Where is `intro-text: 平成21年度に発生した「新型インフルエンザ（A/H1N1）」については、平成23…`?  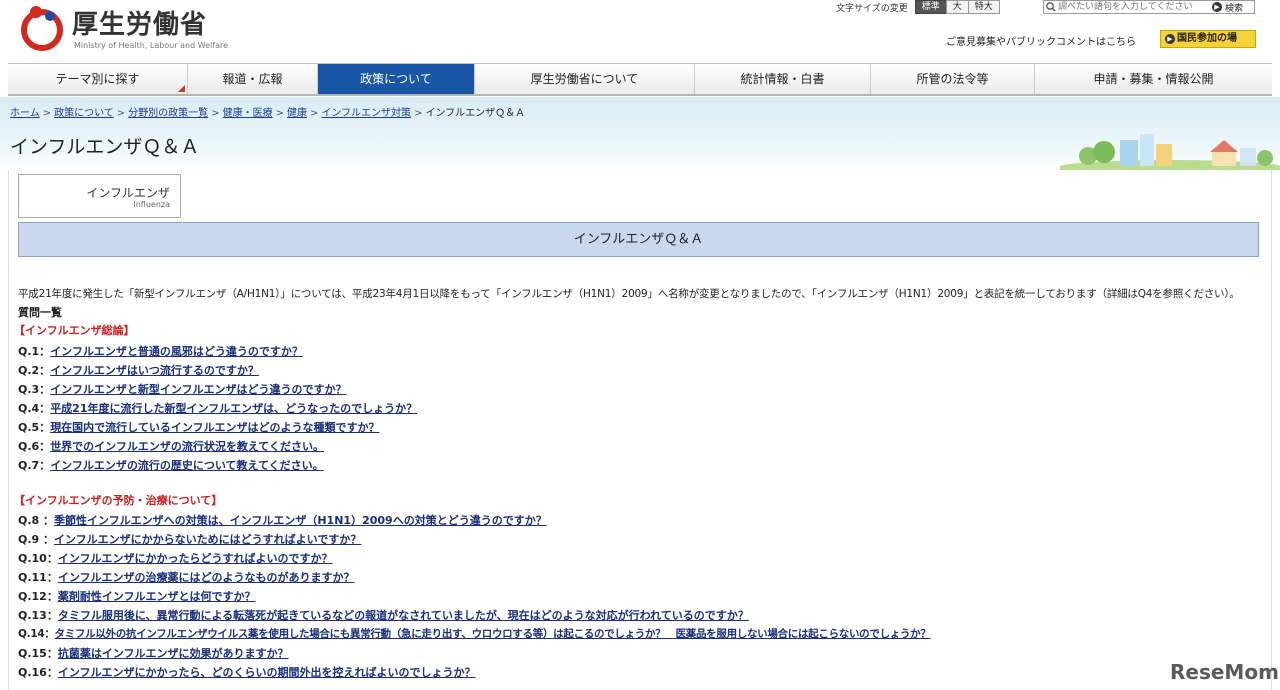 intro-text: 平成21年度に発生した「新型インフルエンザ（A/H1N1）」については、平成23… is located at coordinates (629, 294).